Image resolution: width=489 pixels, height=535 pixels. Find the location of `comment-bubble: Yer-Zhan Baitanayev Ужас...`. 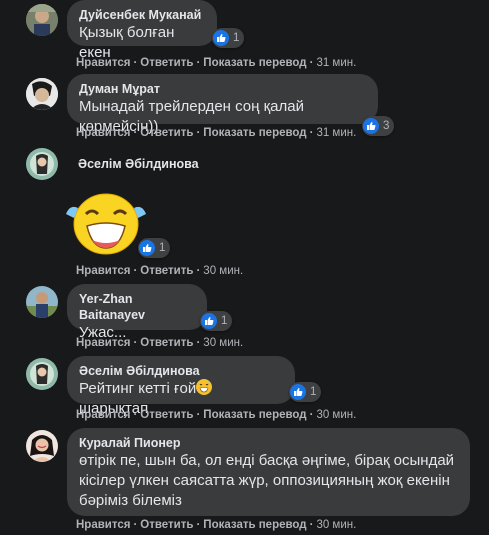

comment-bubble: Yer-Zhan Baitanayev Ужас... is located at coordinates (137, 312).